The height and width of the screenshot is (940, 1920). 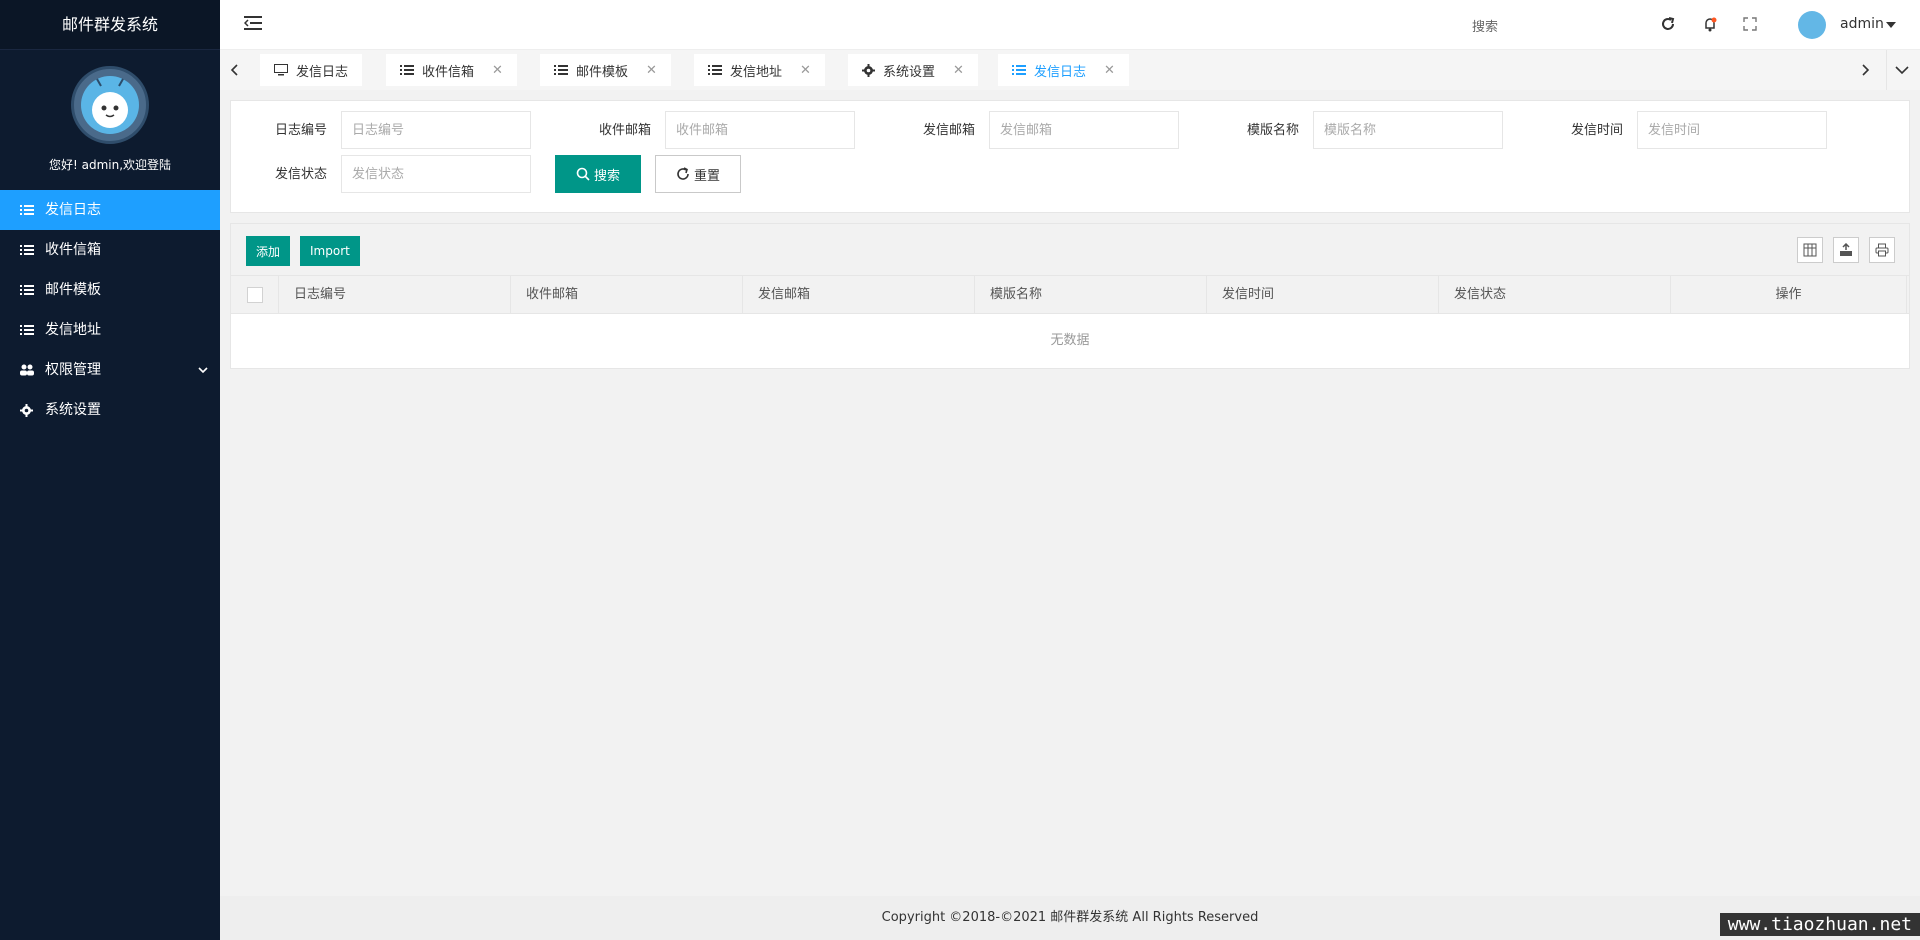 I want to click on table-header: 日志编号 收件邮箱 发信邮箱 模版名称 发信时间 发信状态 操作, so click(x=1070, y=295).